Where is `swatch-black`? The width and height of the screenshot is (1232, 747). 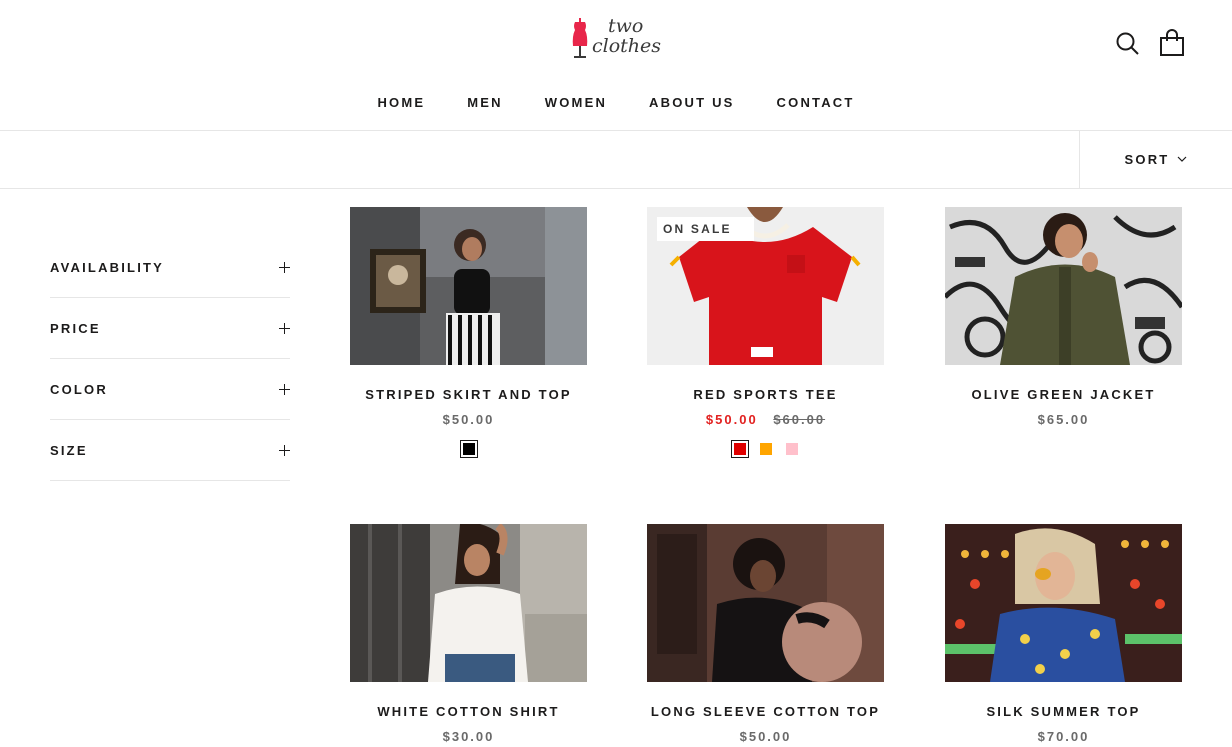 swatch-black is located at coordinates (468, 449).